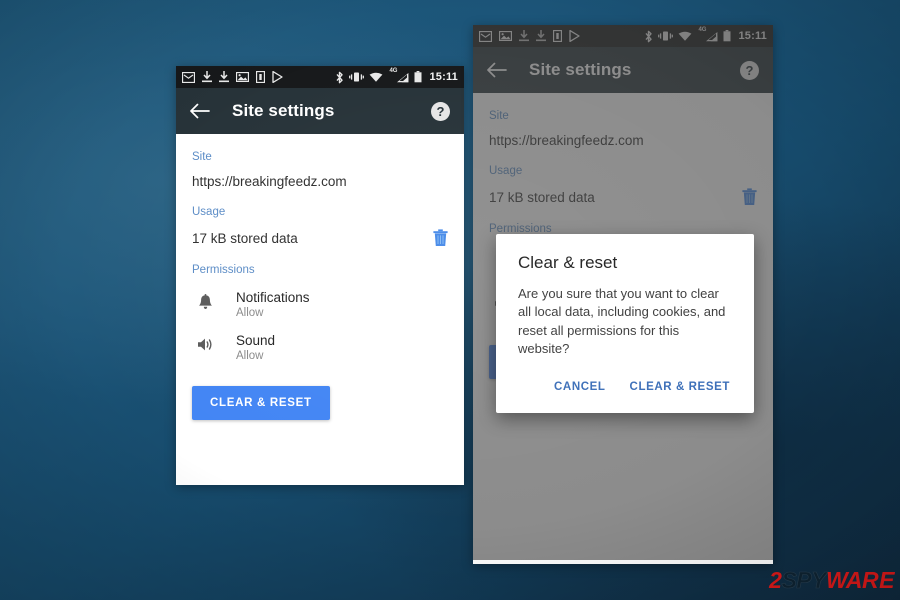 This screenshot has height=600, width=900. Describe the element at coordinates (625, 390) in the screenshot. I see `dialog-actions: CANCEL CLEAR & RESET` at that location.